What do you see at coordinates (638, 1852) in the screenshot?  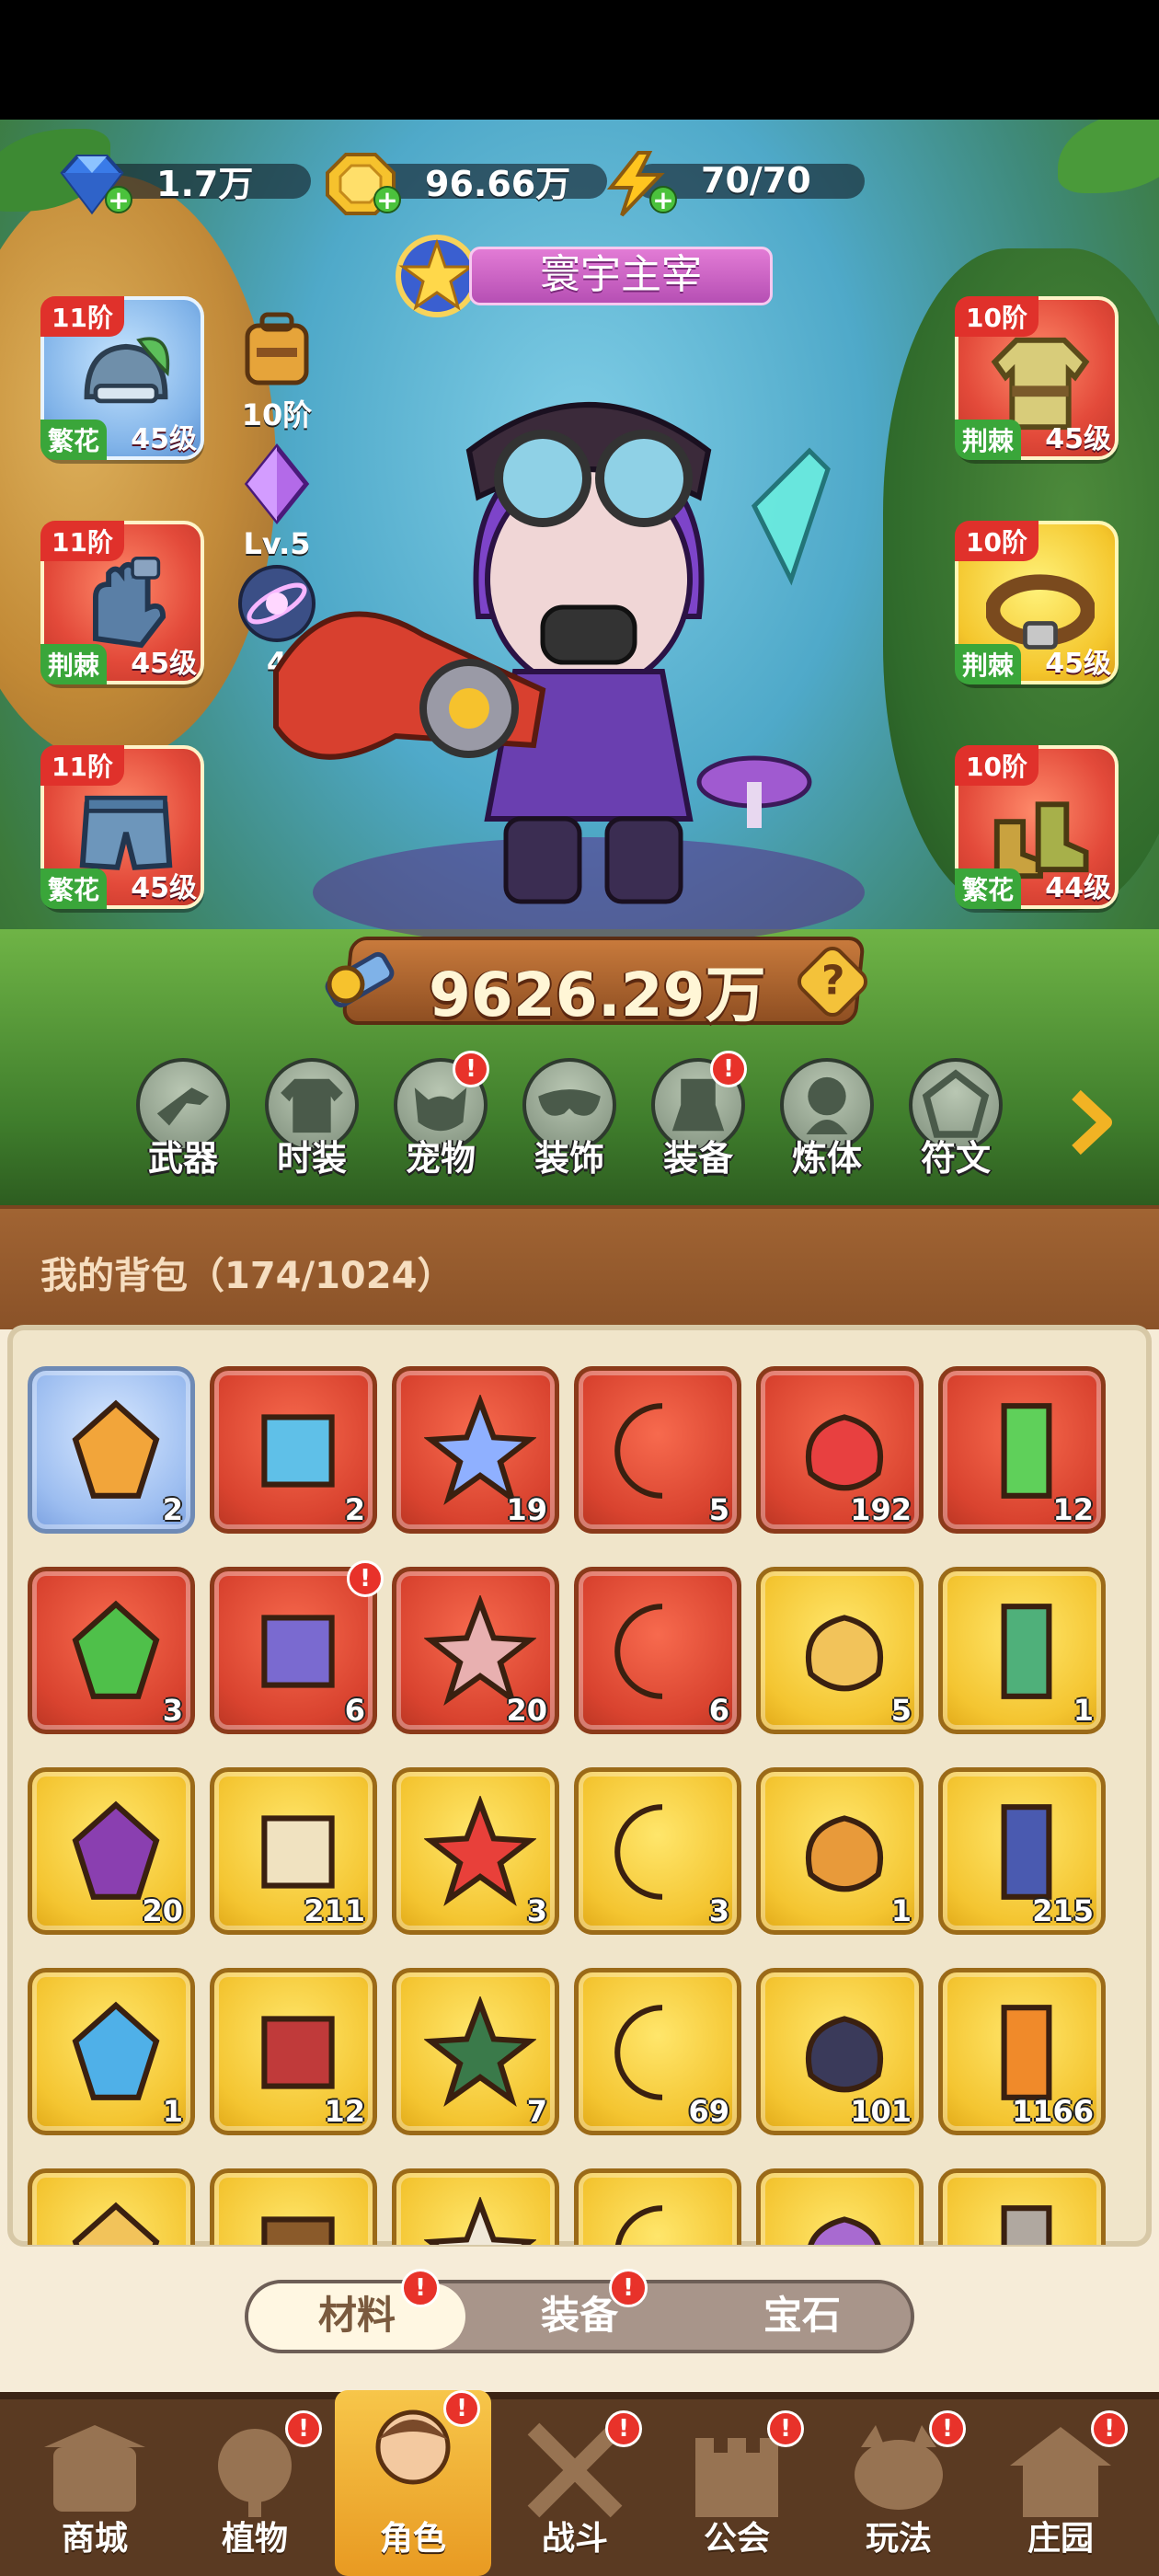 I see `gold-key-icon` at bounding box center [638, 1852].